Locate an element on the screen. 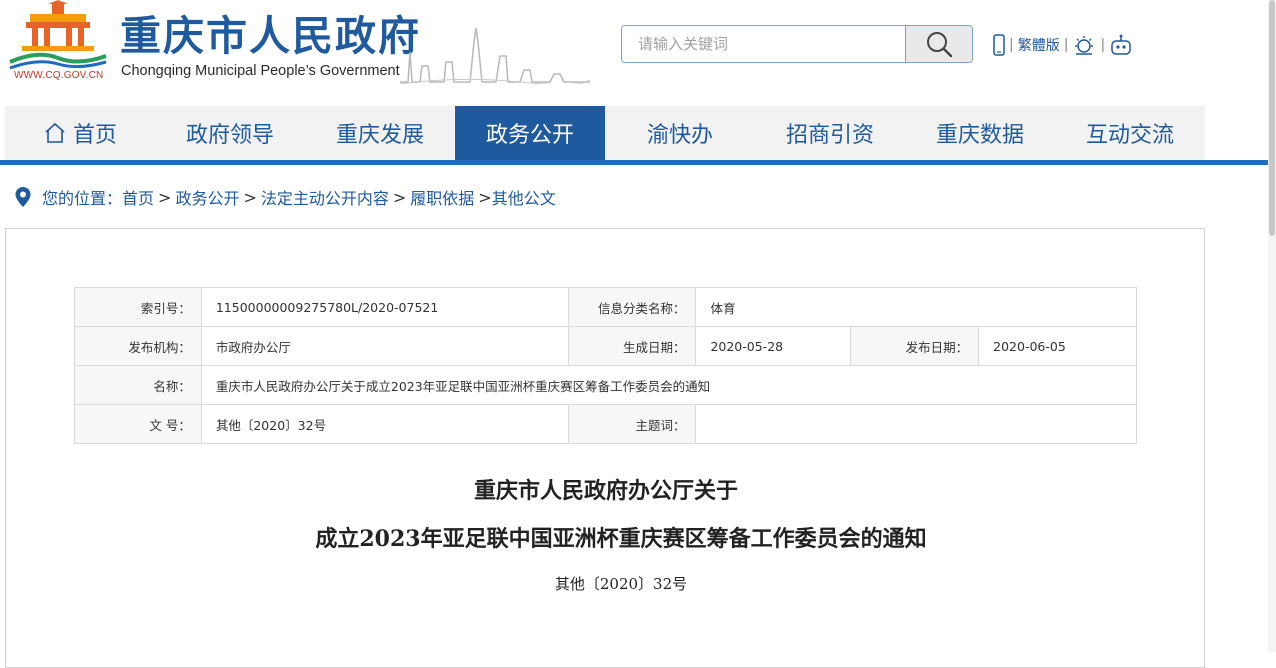 This screenshot has width=1276, height=668. page-scrollbar is located at coordinates (1272, 326).